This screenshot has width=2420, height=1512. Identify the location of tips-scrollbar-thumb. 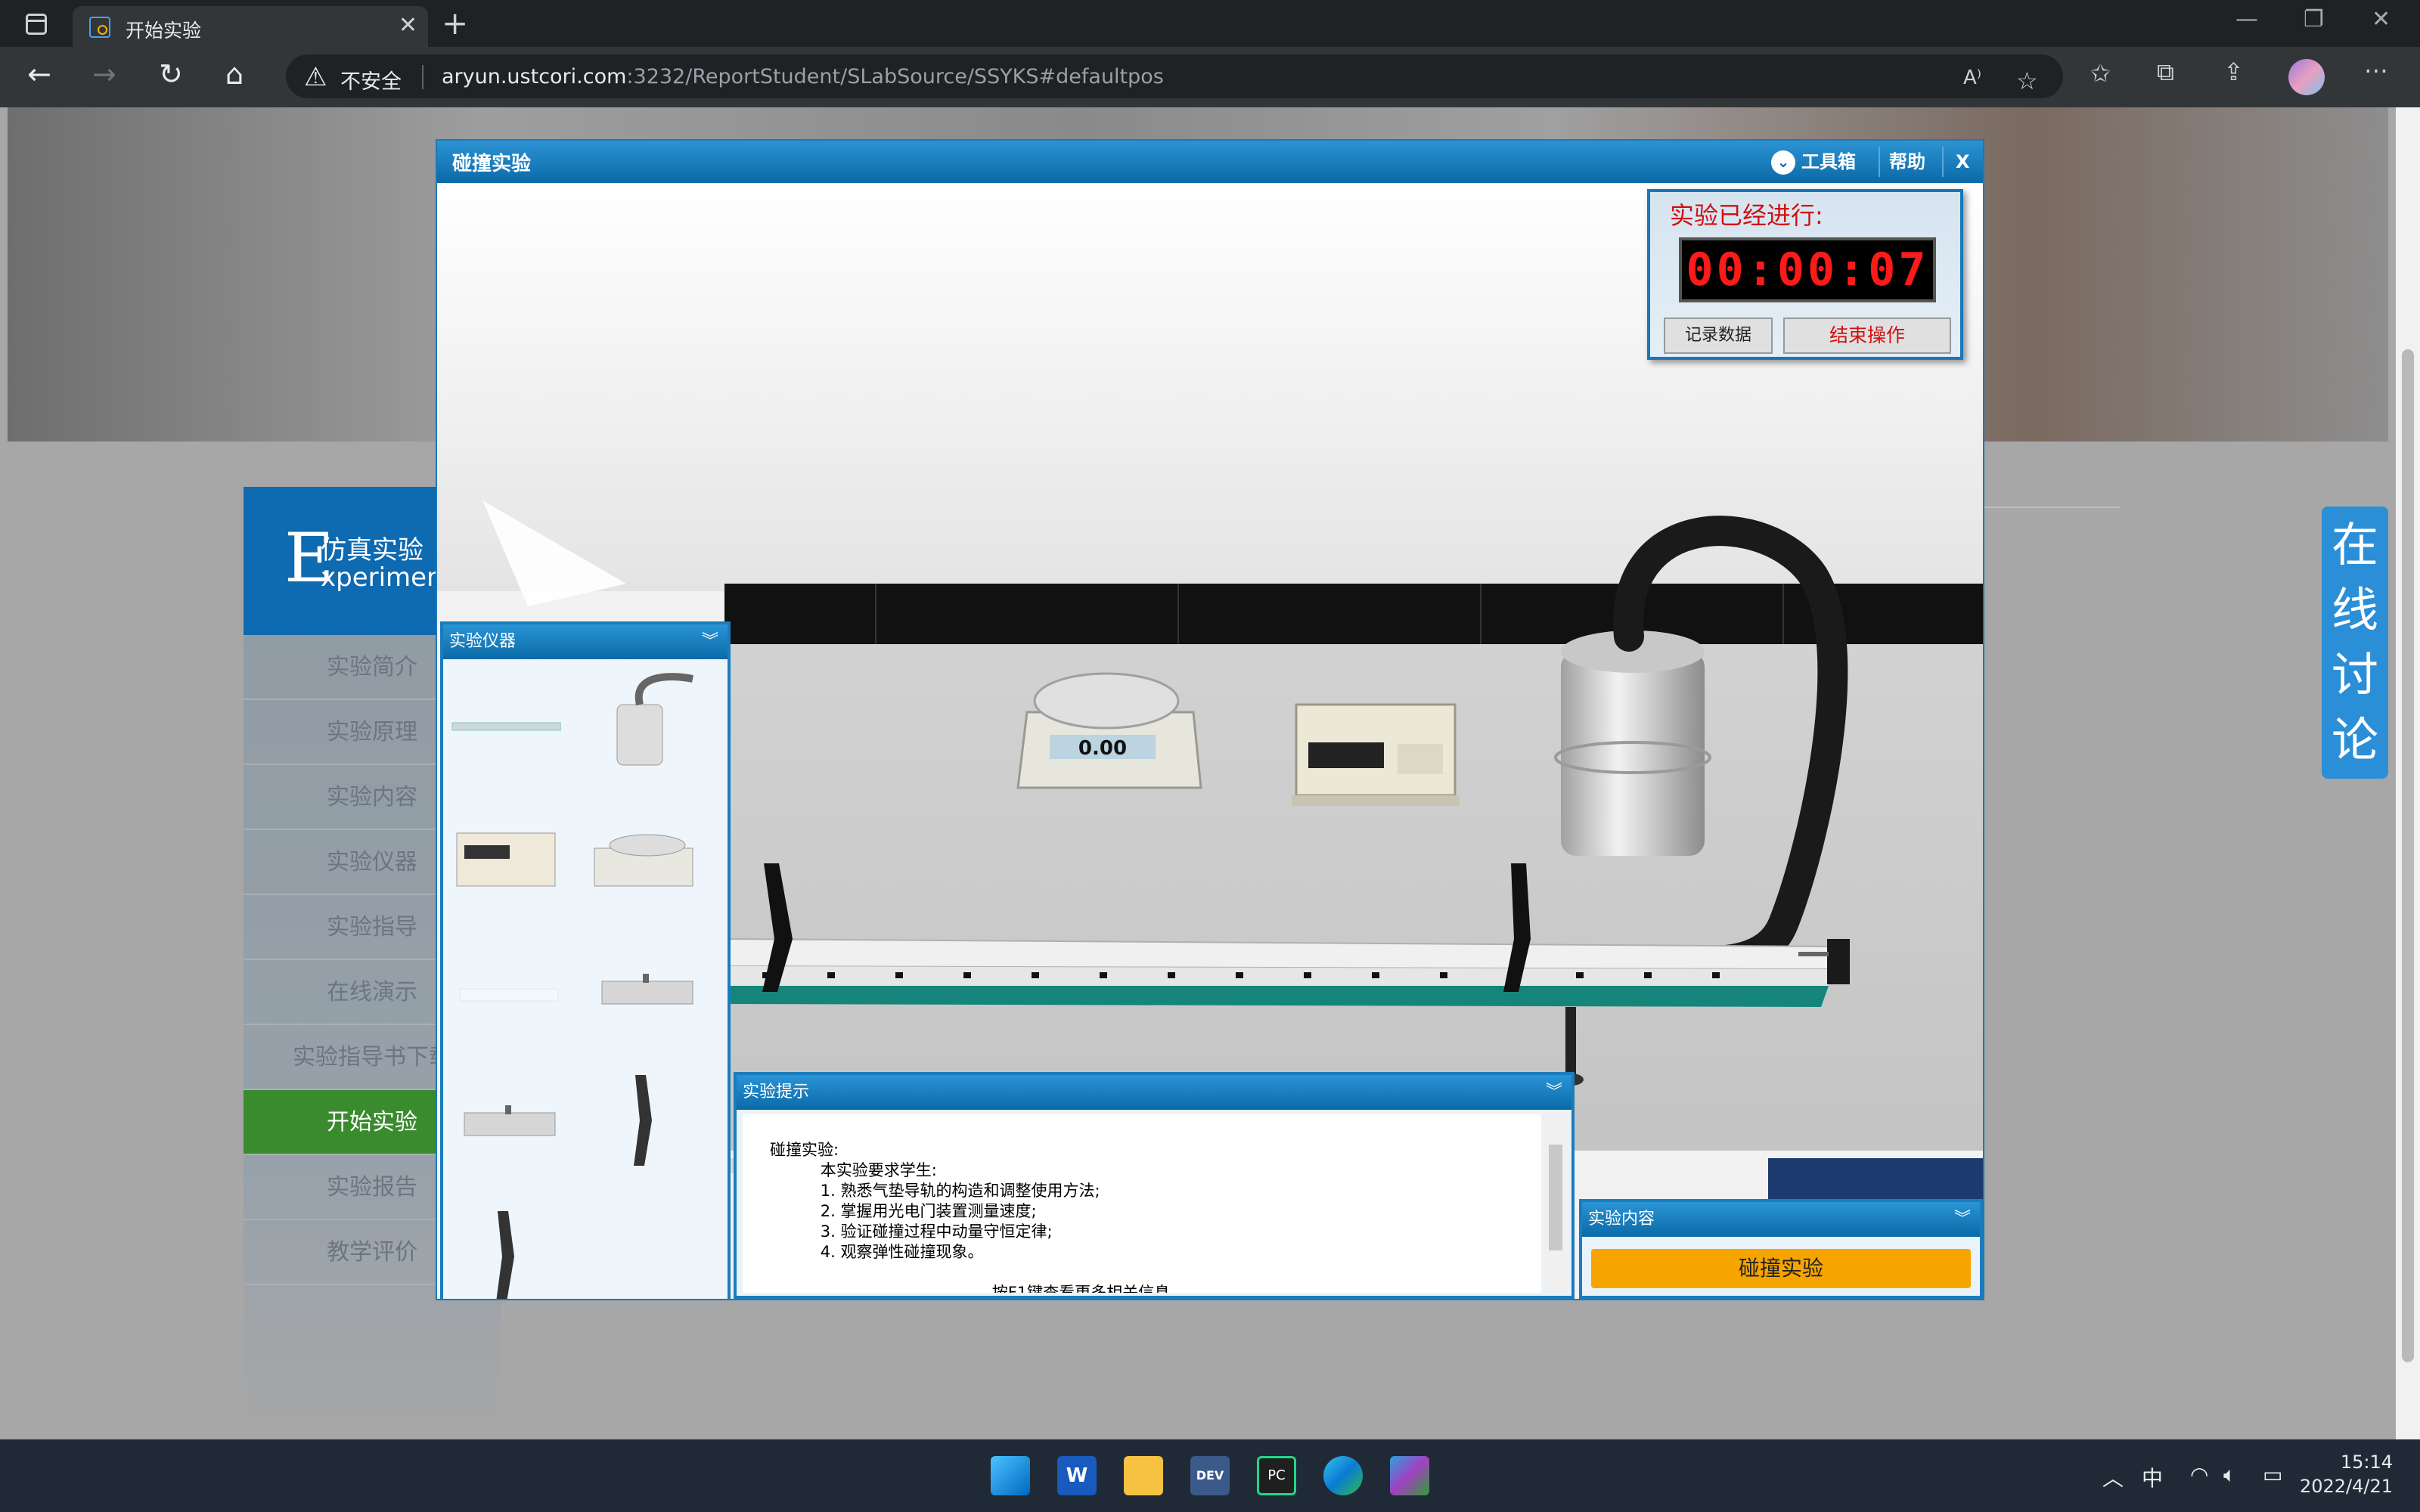
(1555, 1197).